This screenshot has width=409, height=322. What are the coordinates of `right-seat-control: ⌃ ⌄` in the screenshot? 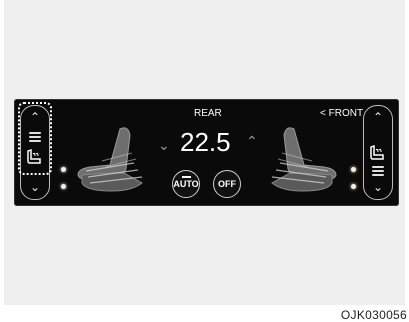 It's located at (378, 152).